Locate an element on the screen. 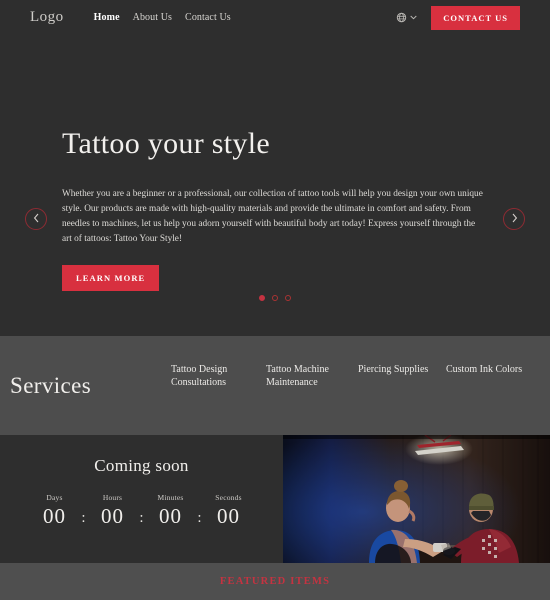 The height and width of the screenshot is (600, 550). main-navigation: Home About Us Contact Us is located at coordinates (162, 17).